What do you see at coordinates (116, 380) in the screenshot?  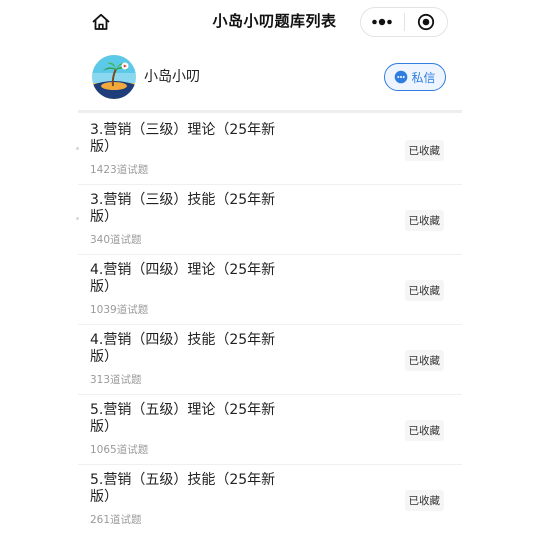 I see `question-count: 313道试题` at bounding box center [116, 380].